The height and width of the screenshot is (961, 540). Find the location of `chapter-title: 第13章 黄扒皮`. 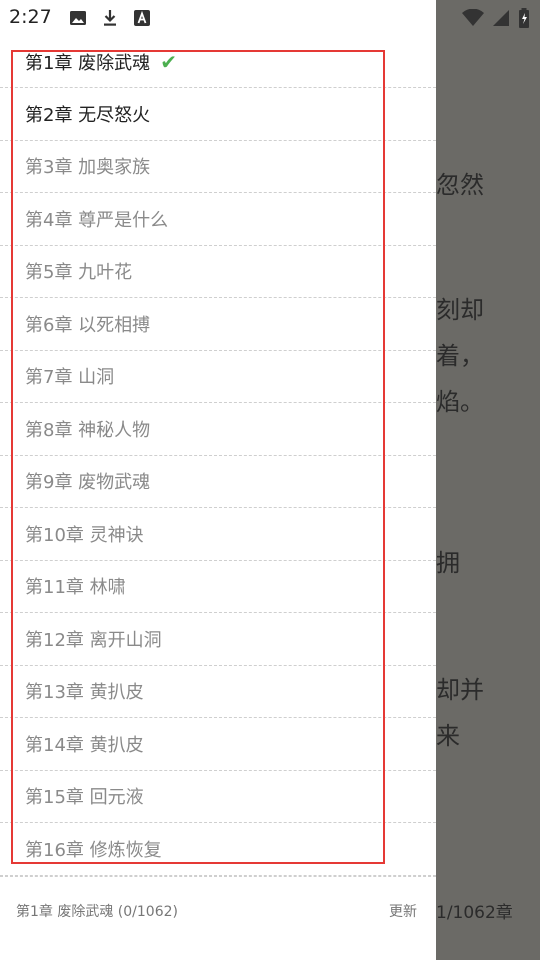

chapter-title: 第13章 黄扒皮 is located at coordinates (84, 693).